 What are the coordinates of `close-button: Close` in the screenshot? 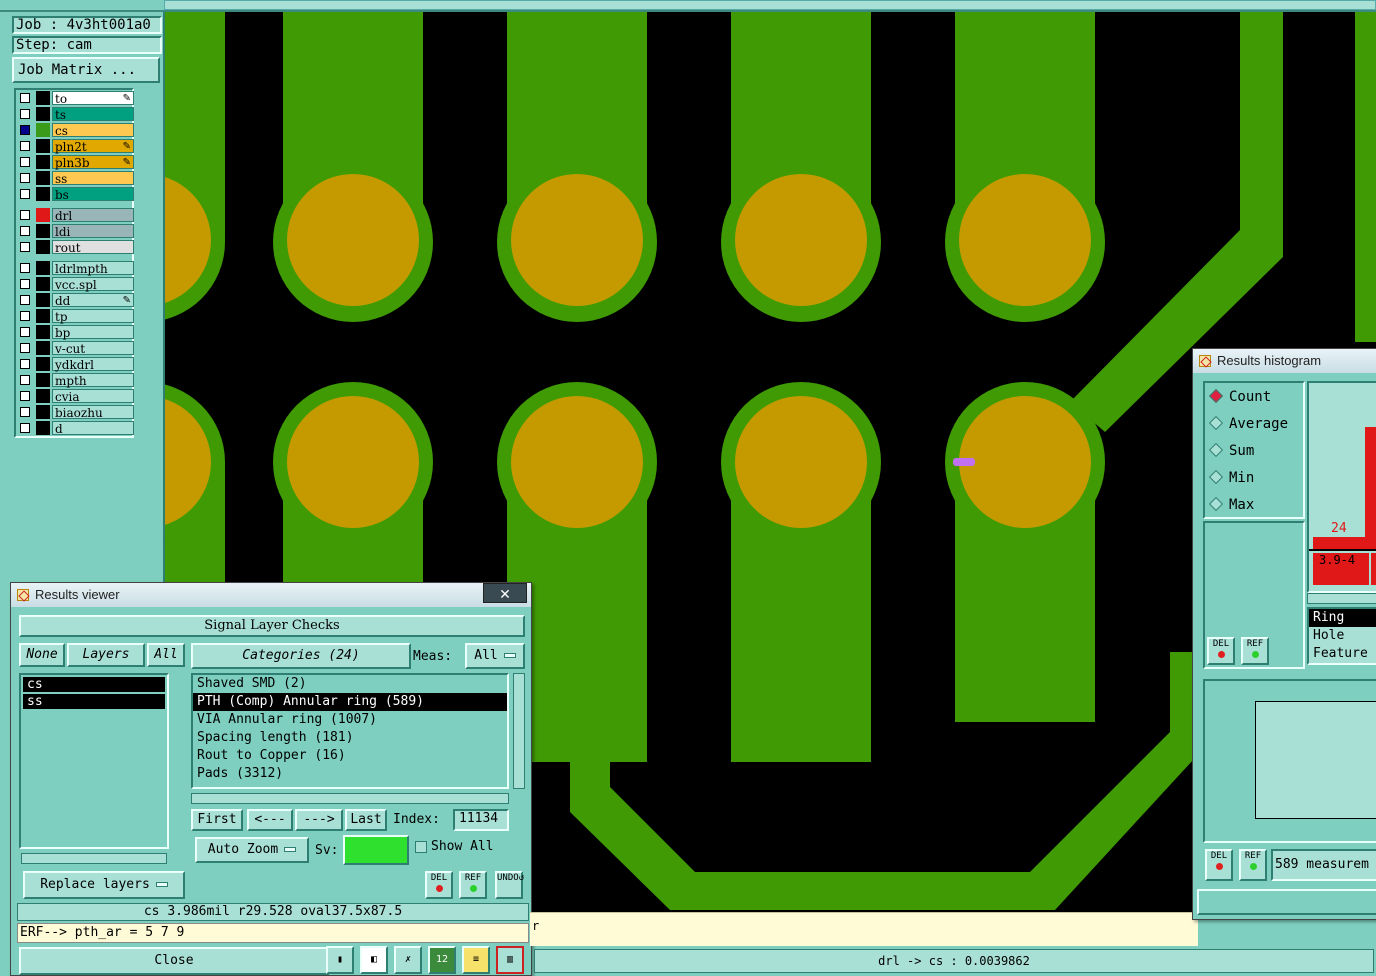 It's located at (174, 961).